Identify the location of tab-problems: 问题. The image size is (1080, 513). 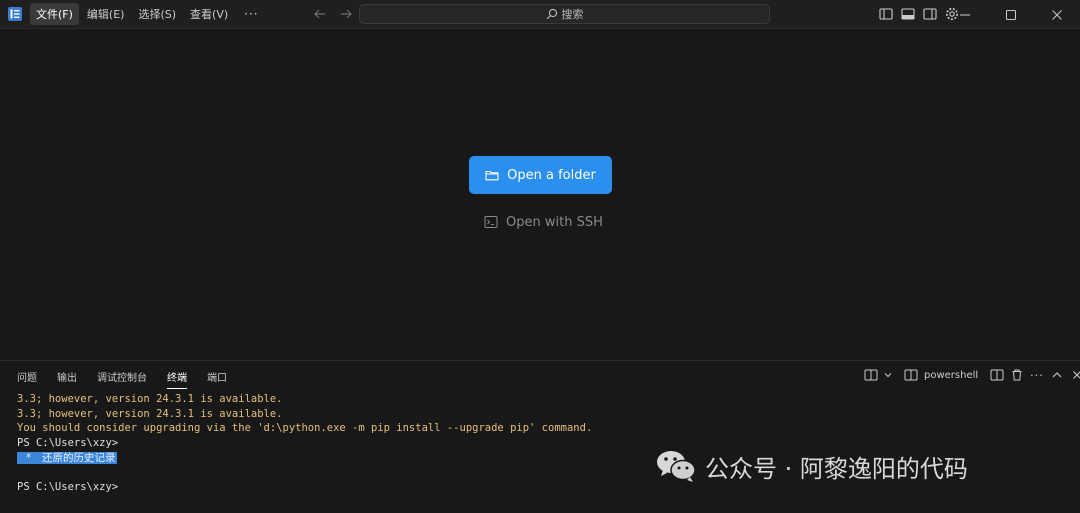
(27, 379).